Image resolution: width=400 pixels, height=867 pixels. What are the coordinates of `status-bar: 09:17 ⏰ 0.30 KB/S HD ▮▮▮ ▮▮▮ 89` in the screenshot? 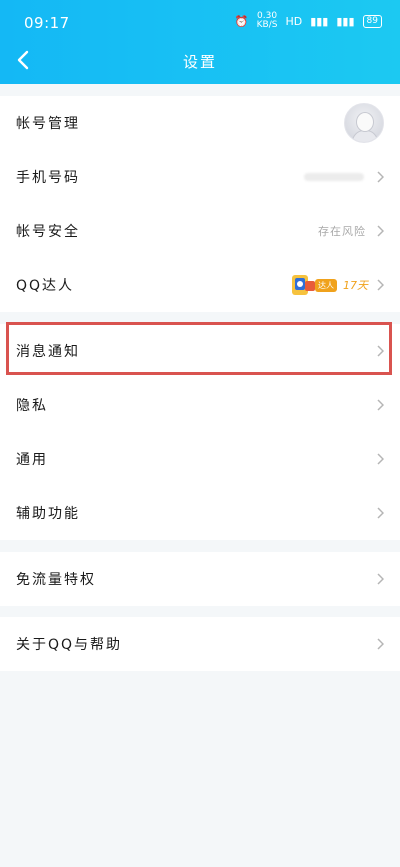 It's located at (200, 22).